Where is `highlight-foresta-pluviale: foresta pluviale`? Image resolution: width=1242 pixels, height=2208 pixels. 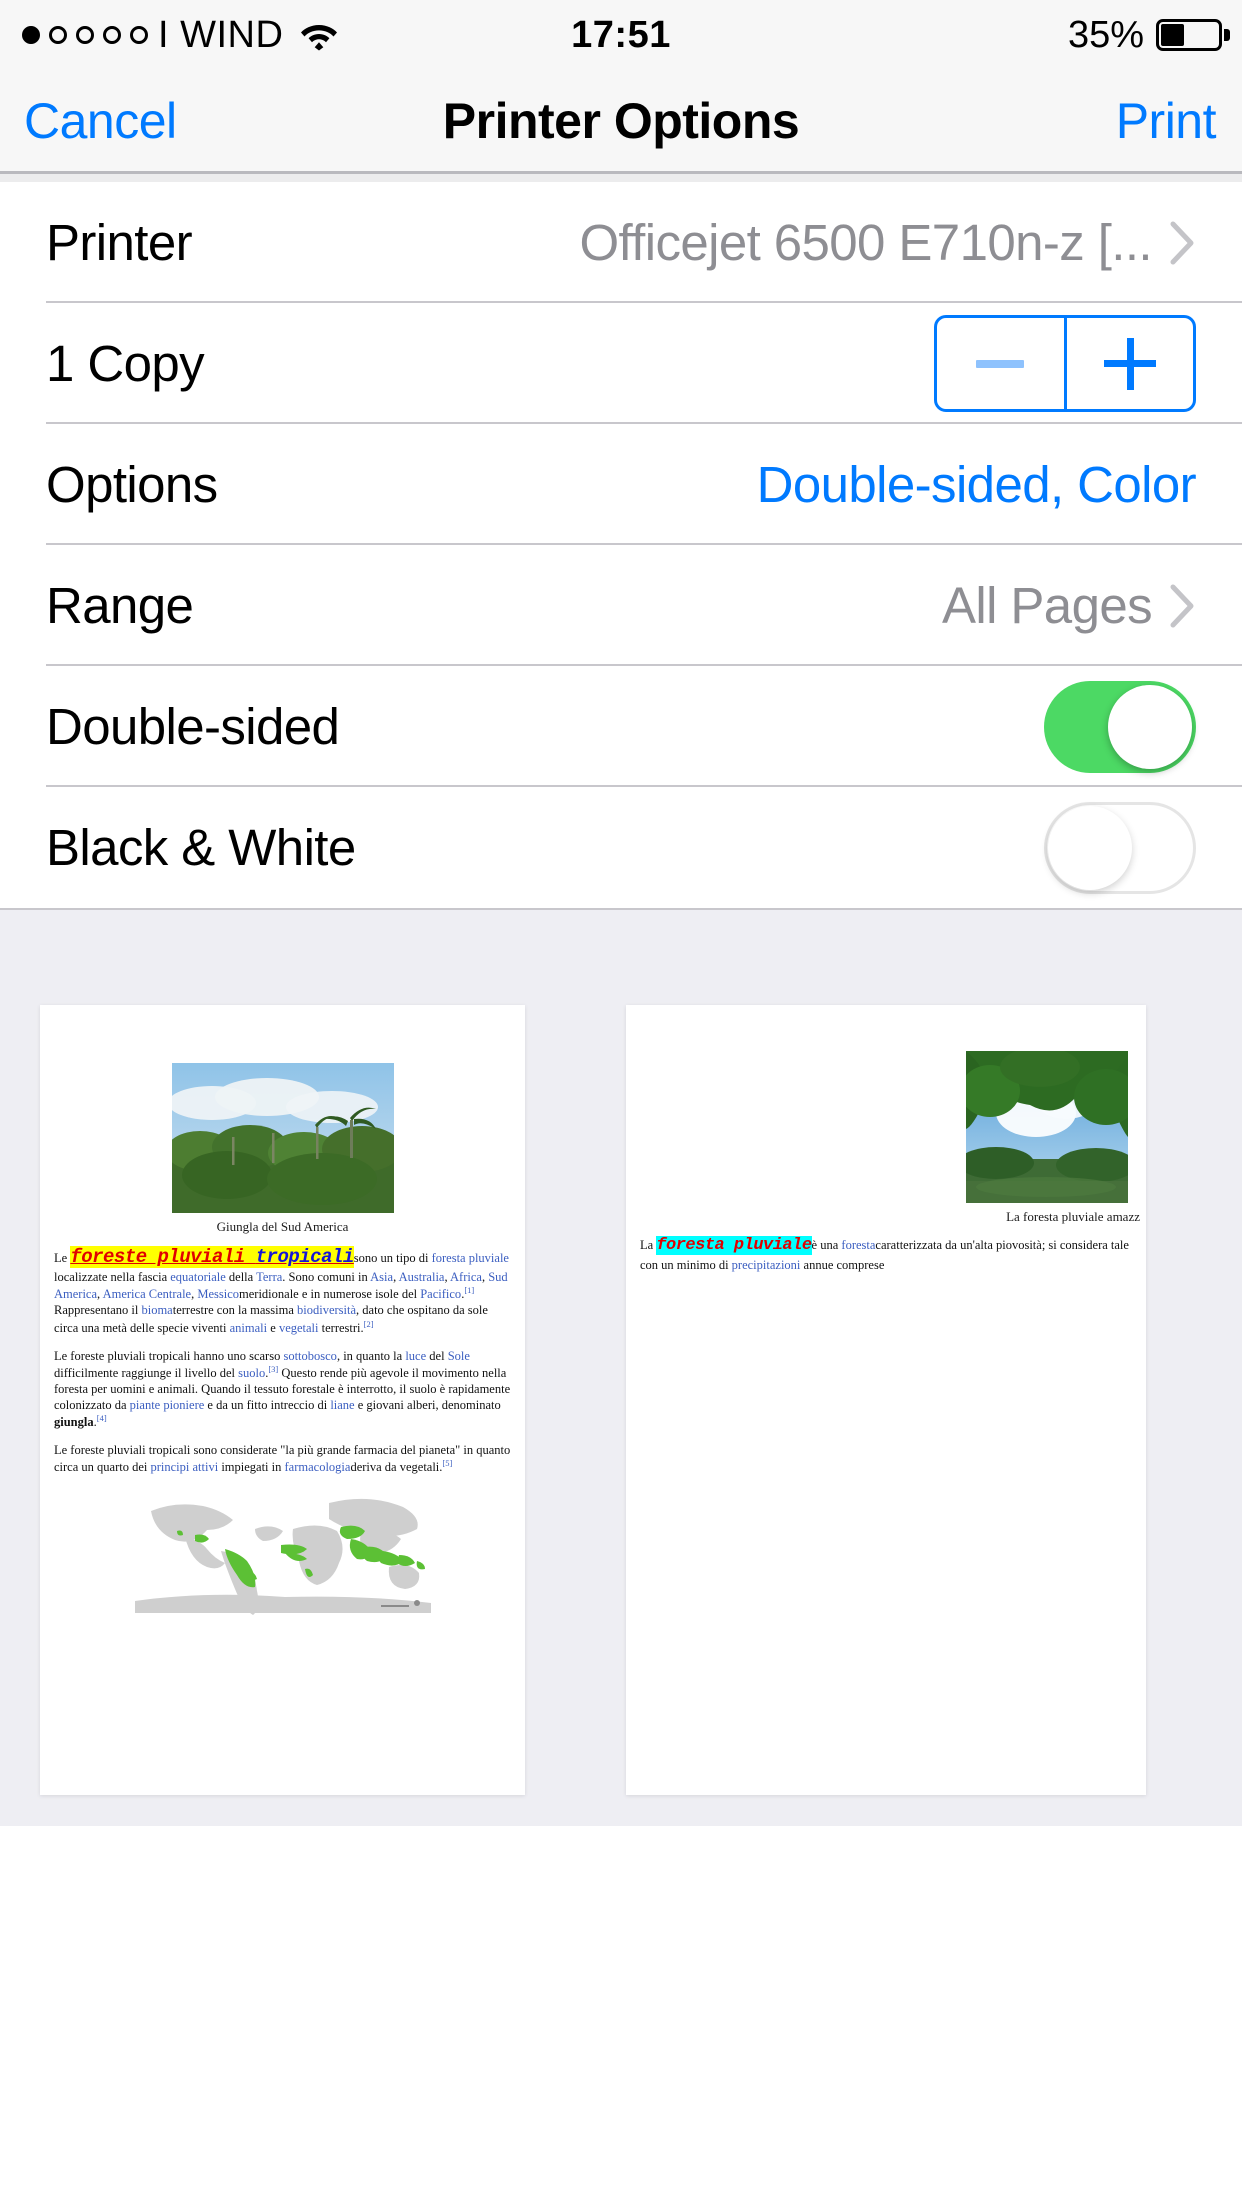
highlight-foresta-pluviale: foresta pluviale is located at coordinates (734, 1245).